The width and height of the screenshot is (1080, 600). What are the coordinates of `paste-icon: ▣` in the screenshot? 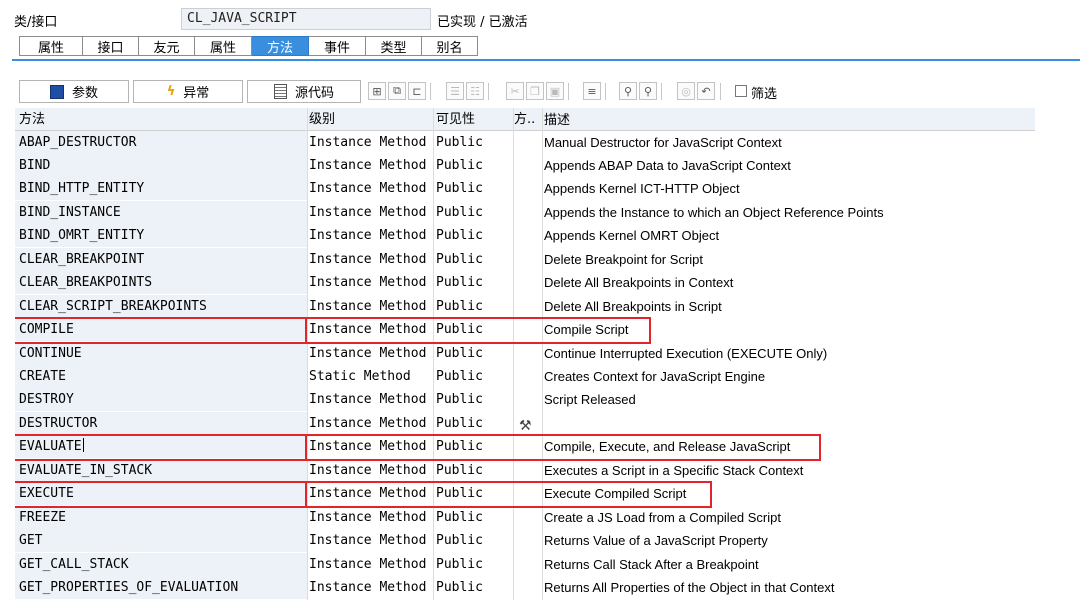 It's located at (555, 91).